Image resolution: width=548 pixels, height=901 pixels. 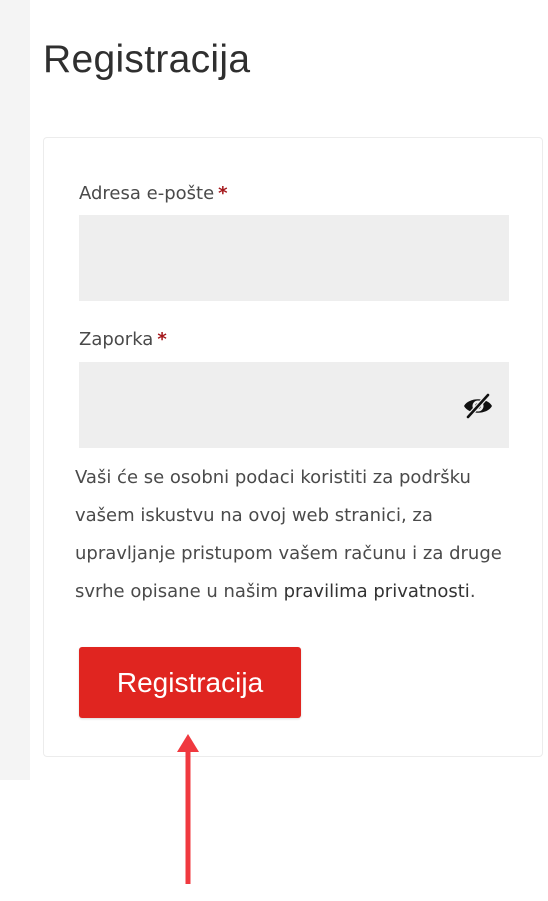 What do you see at coordinates (15, 390) in the screenshot?
I see `page-side-strip` at bounding box center [15, 390].